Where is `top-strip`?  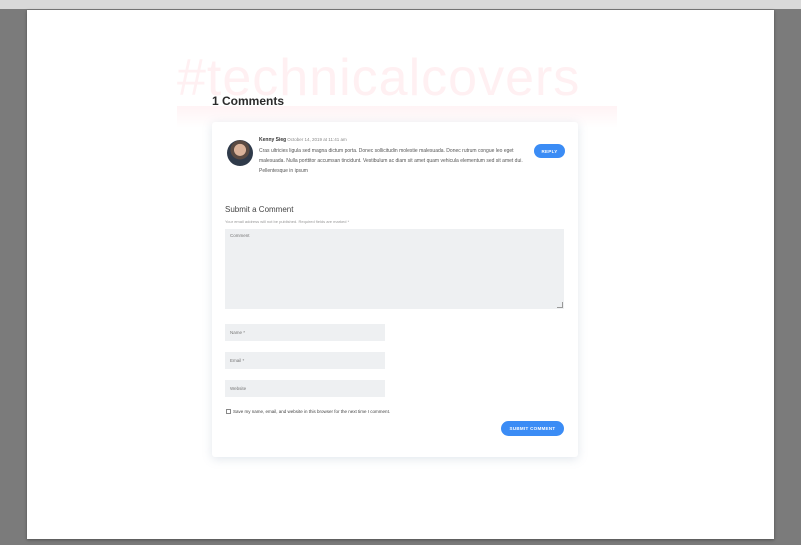
top-strip is located at coordinates (400, 4).